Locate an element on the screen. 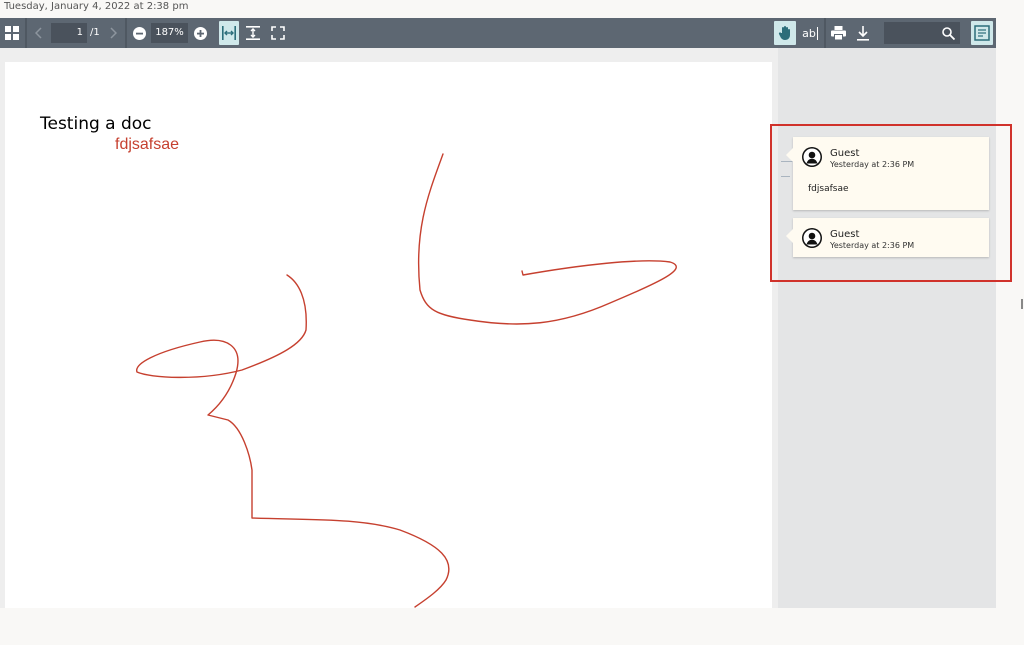 This screenshot has width=1024, height=645. comments-highlight-box is located at coordinates (891, 203).